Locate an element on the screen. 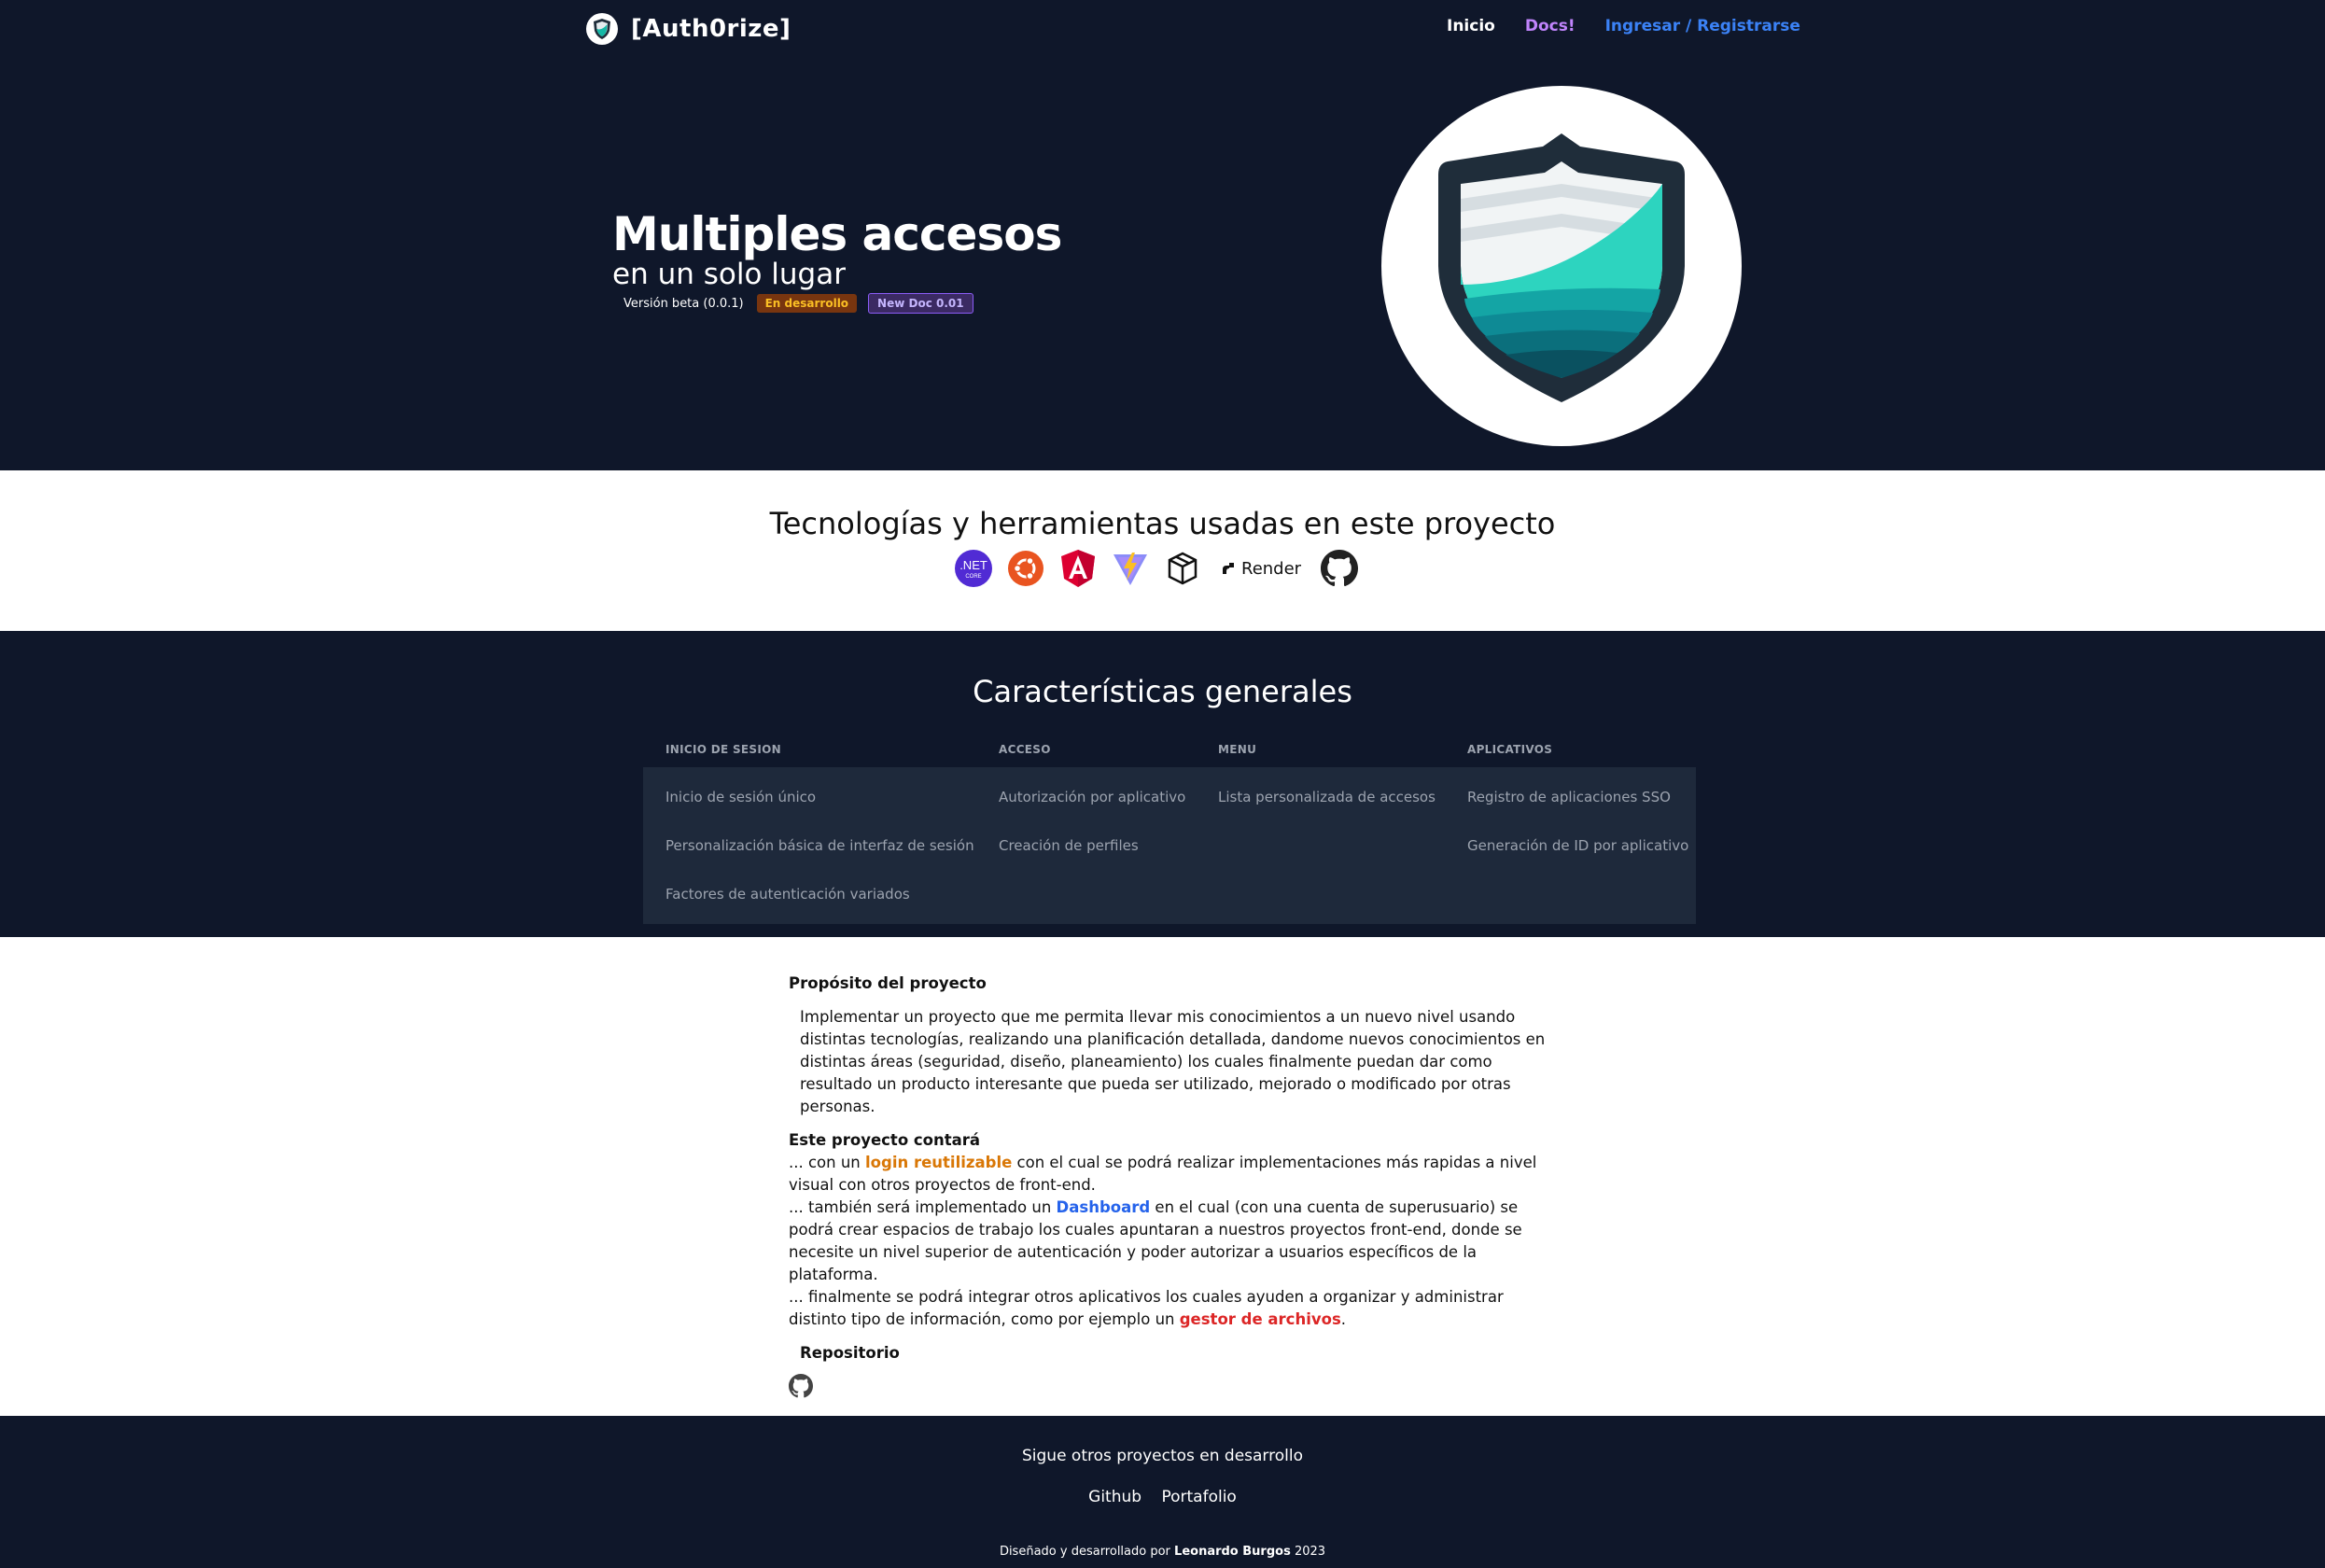  ubuntu-icon is located at coordinates (1025, 568).